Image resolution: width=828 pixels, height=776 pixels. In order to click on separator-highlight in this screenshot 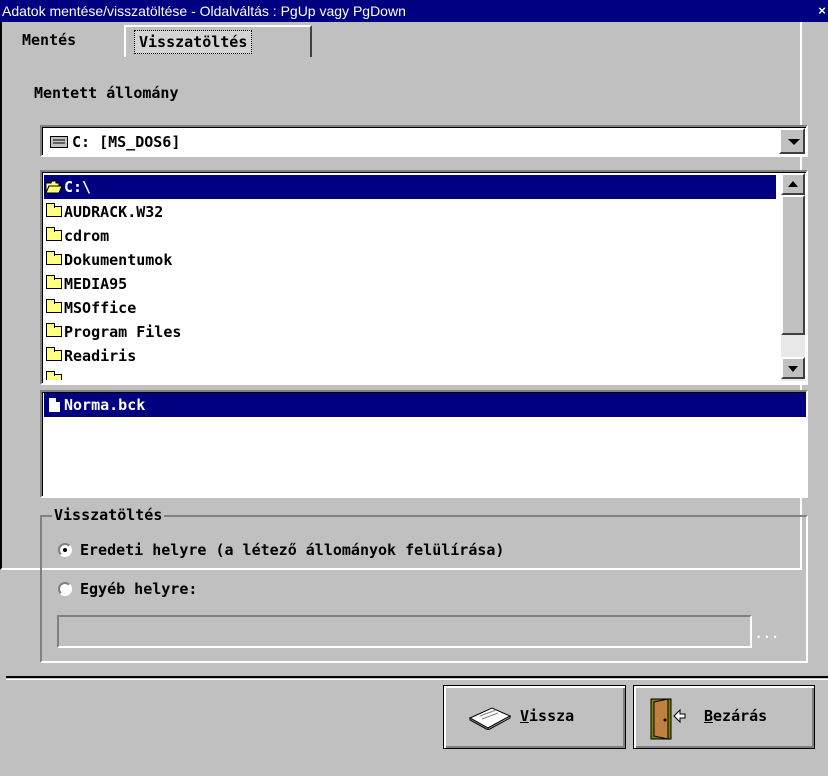, I will do `click(417, 679)`.